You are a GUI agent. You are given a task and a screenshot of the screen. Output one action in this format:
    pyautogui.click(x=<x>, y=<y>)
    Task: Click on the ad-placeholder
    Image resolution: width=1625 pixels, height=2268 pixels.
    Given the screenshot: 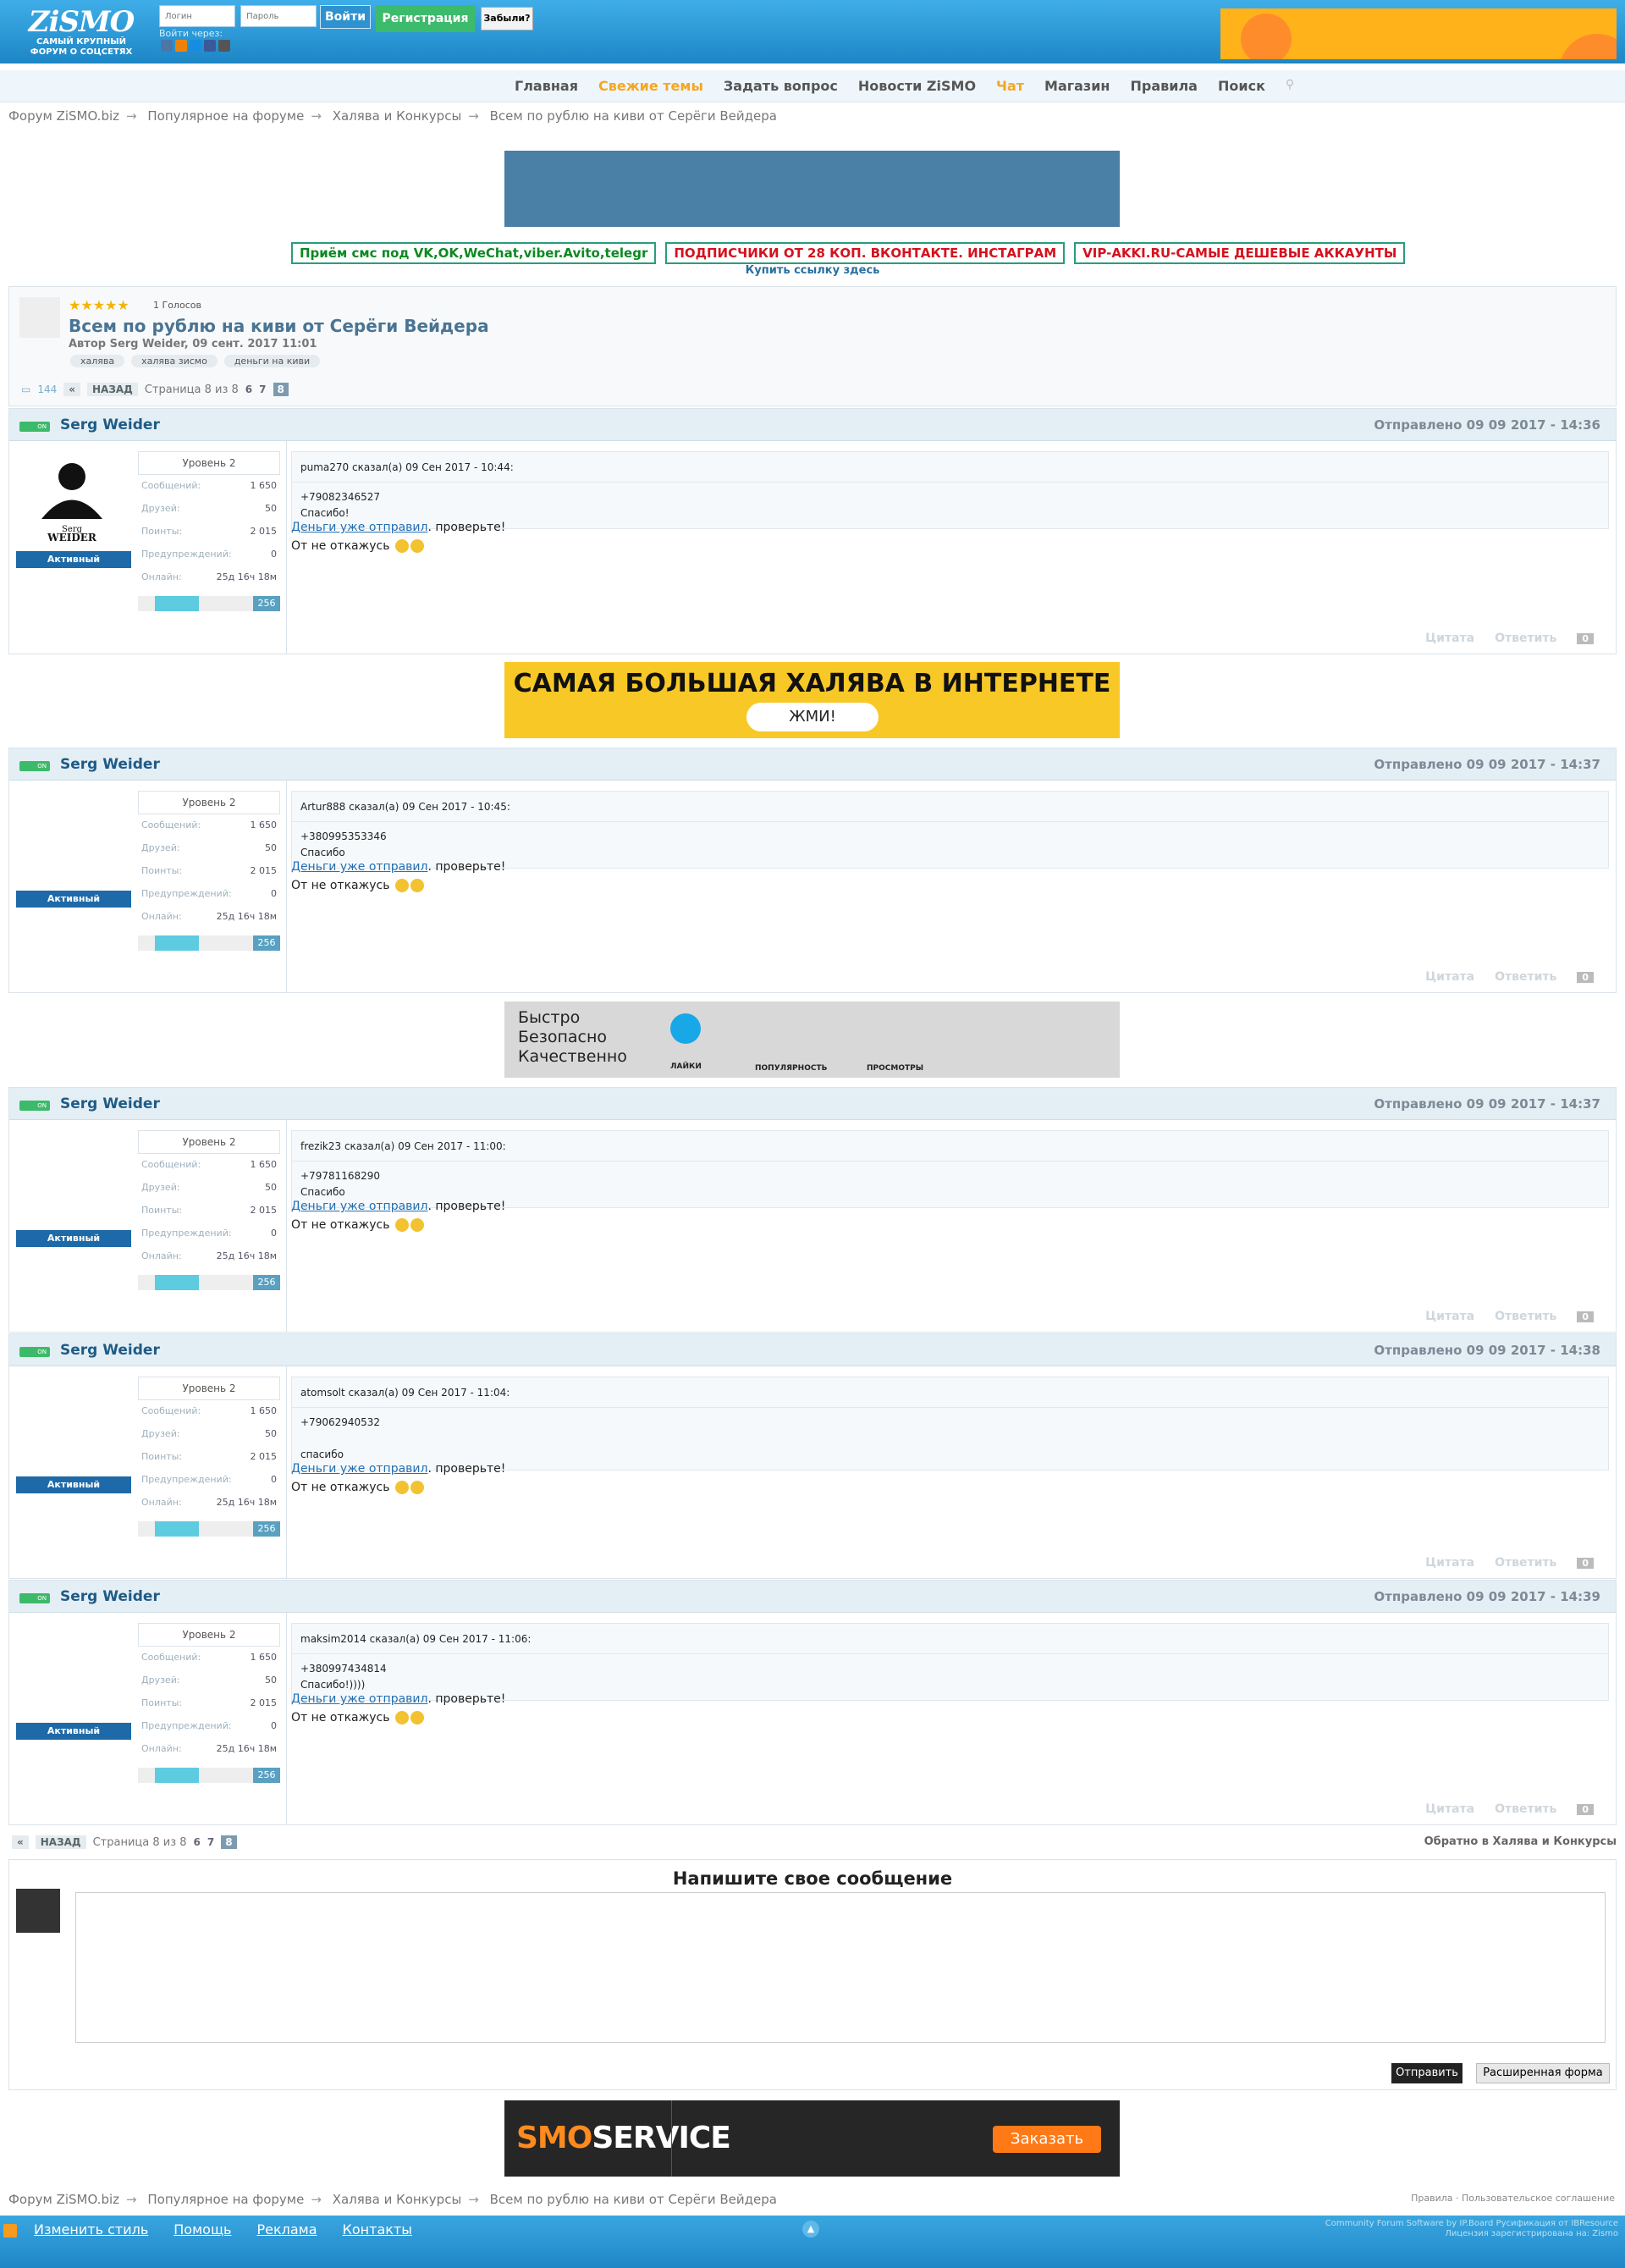 What is the action you would take?
    pyautogui.click(x=812, y=189)
    